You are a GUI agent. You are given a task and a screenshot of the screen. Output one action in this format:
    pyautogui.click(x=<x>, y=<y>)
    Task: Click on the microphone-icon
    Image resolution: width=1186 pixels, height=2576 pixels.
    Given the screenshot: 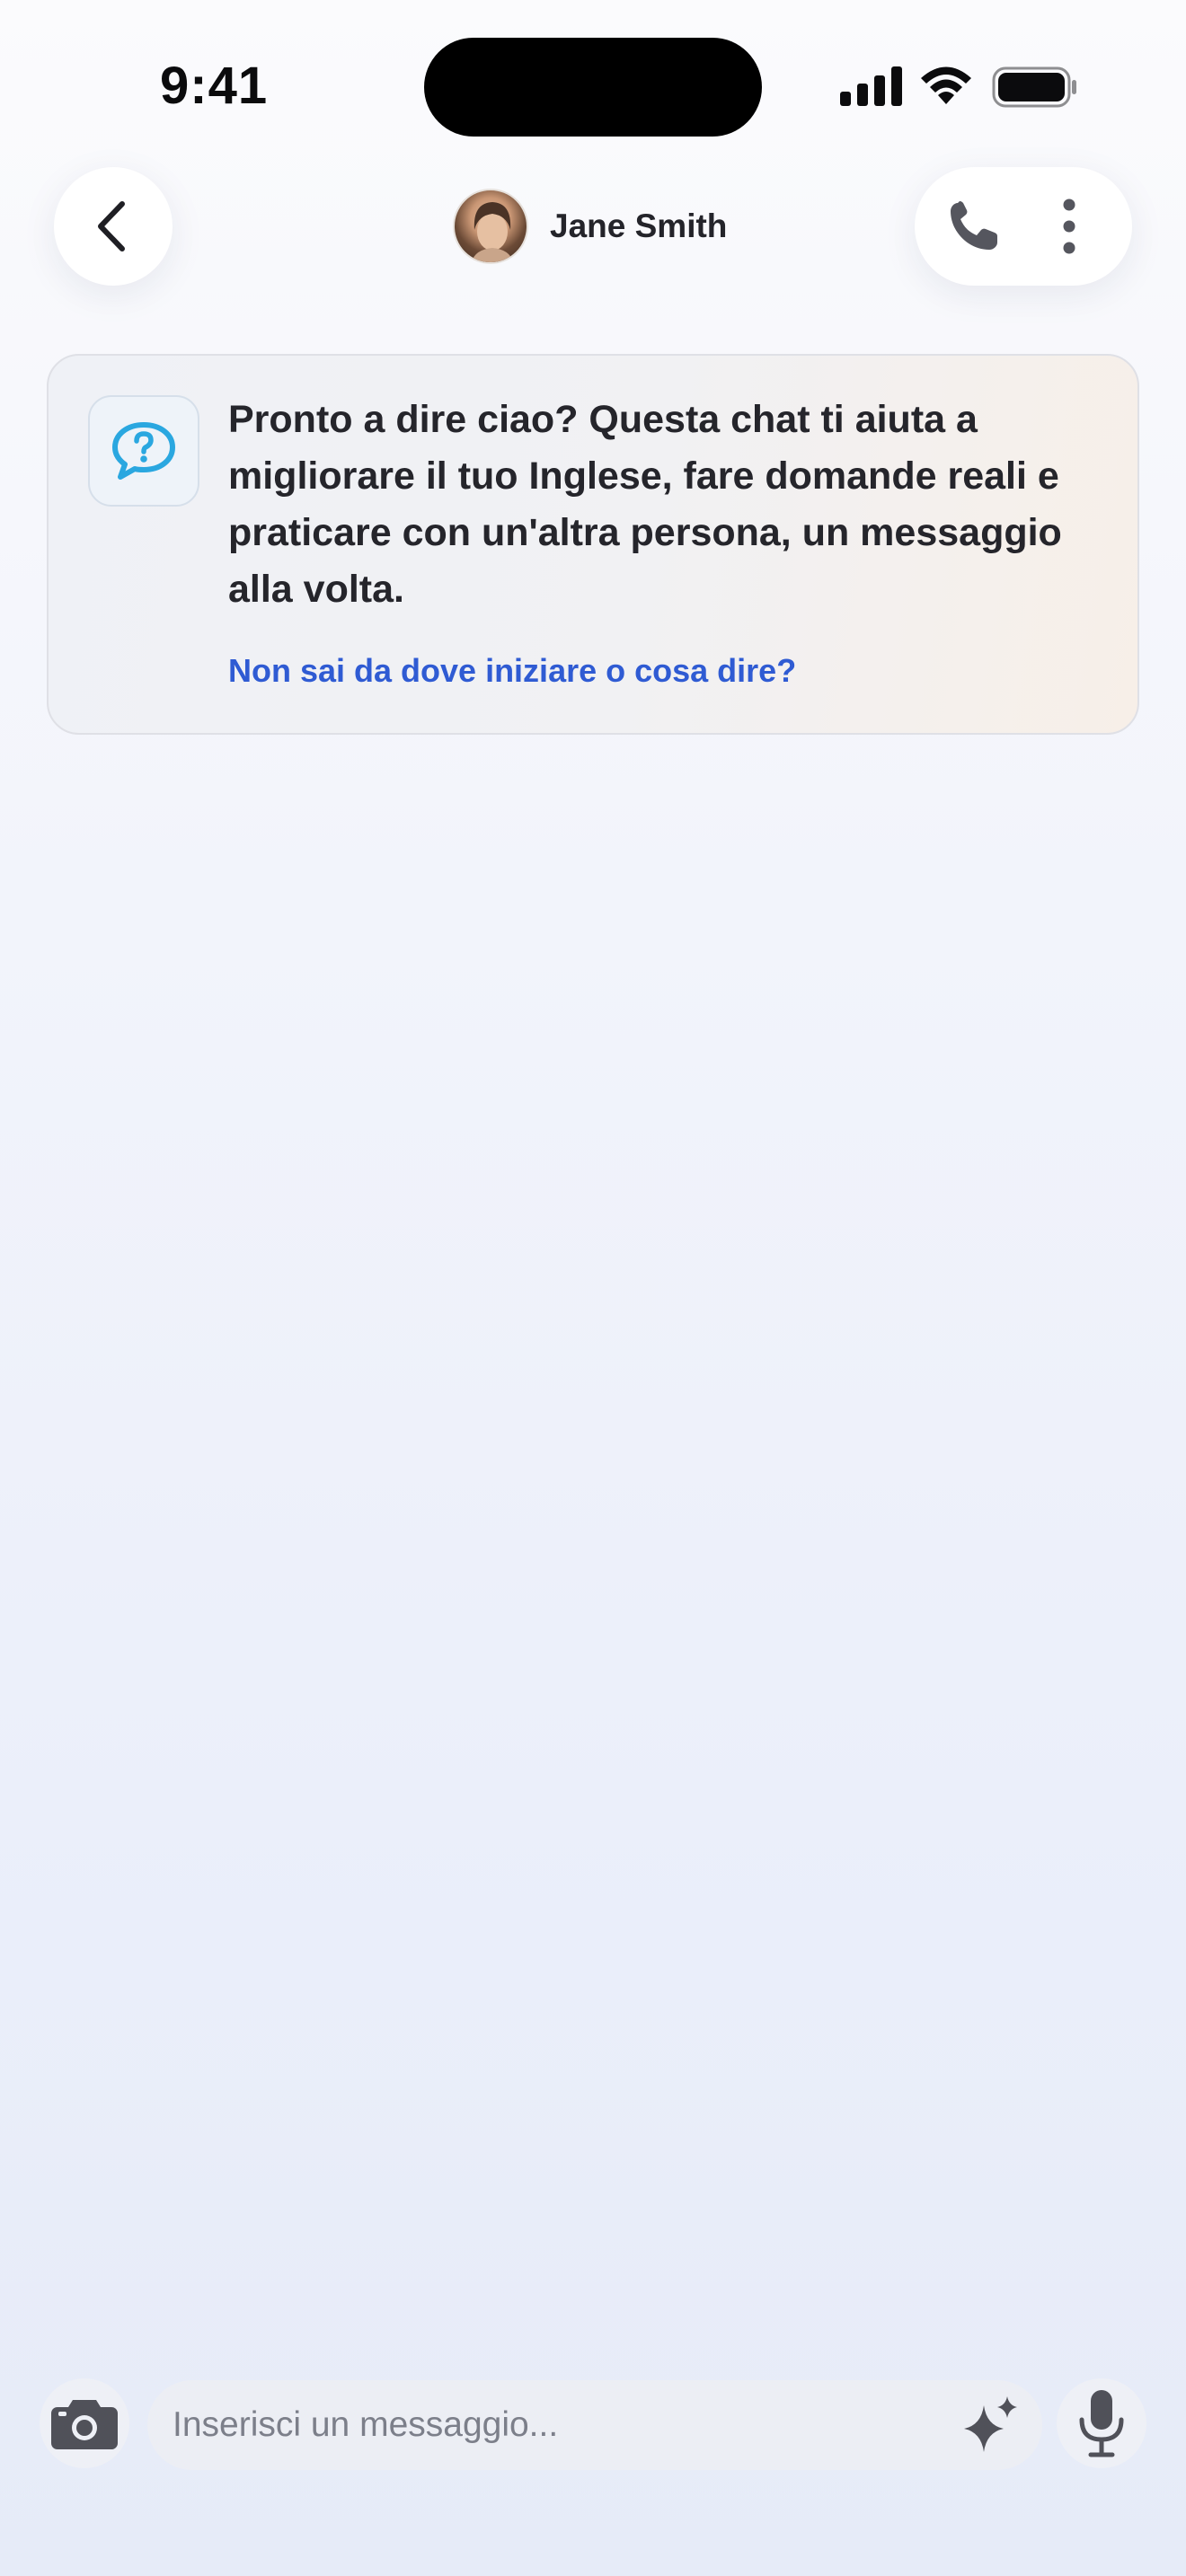 What is the action you would take?
    pyautogui.click(x=1101, y=2423)
    